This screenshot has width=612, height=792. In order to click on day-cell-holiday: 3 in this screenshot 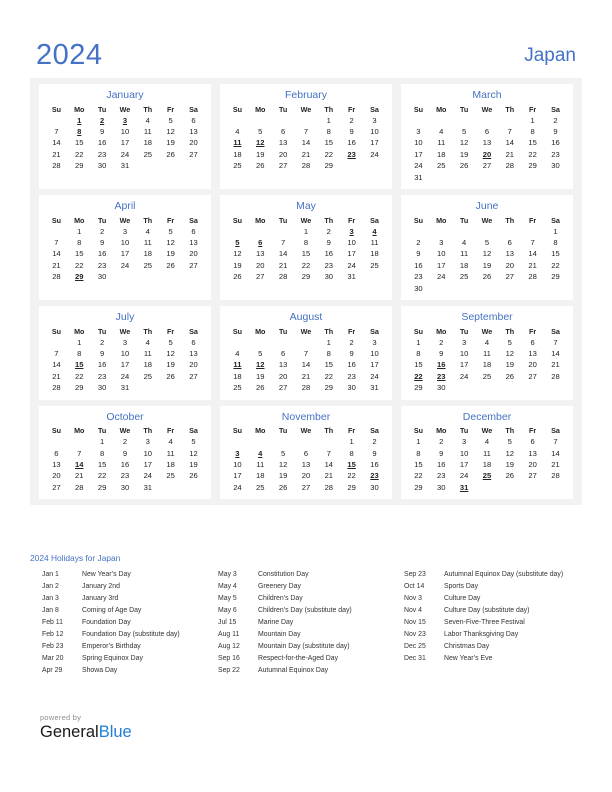, I will do `click(125, 120)`.